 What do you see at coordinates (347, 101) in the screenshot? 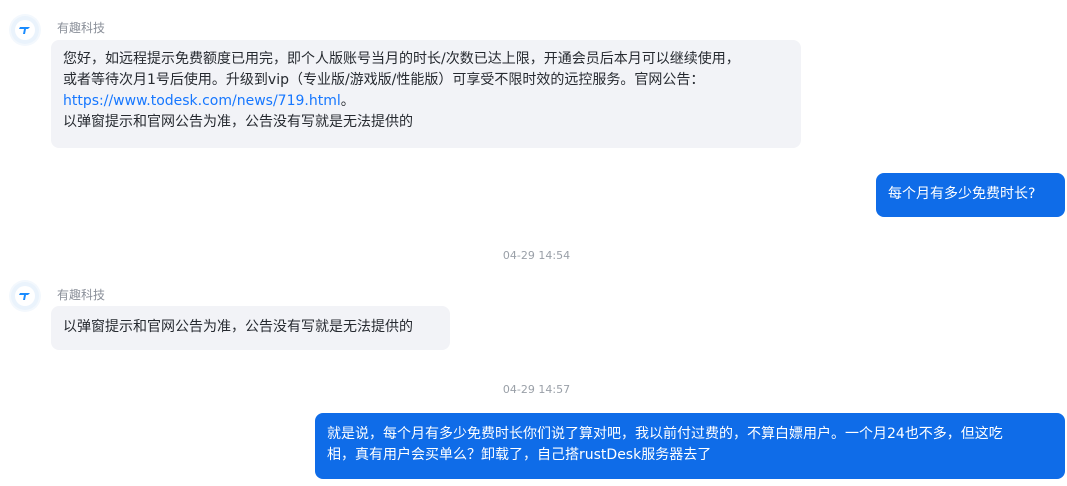
I see `link-suffix: 。` at bounding box center [347, 101].